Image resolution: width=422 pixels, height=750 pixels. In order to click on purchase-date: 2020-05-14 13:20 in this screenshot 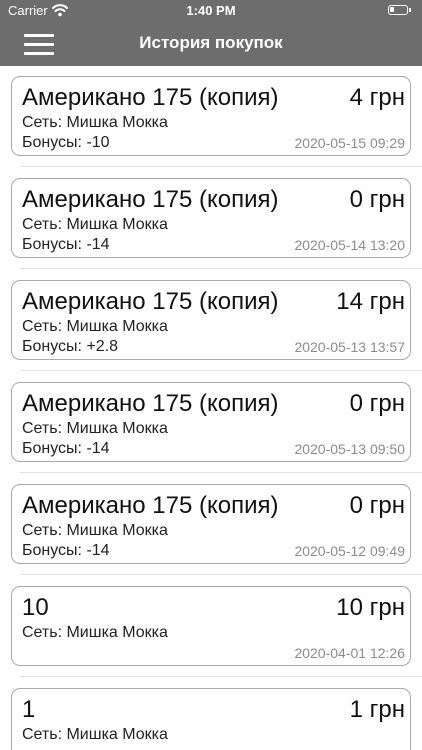, I will do `click(349, 245)`.